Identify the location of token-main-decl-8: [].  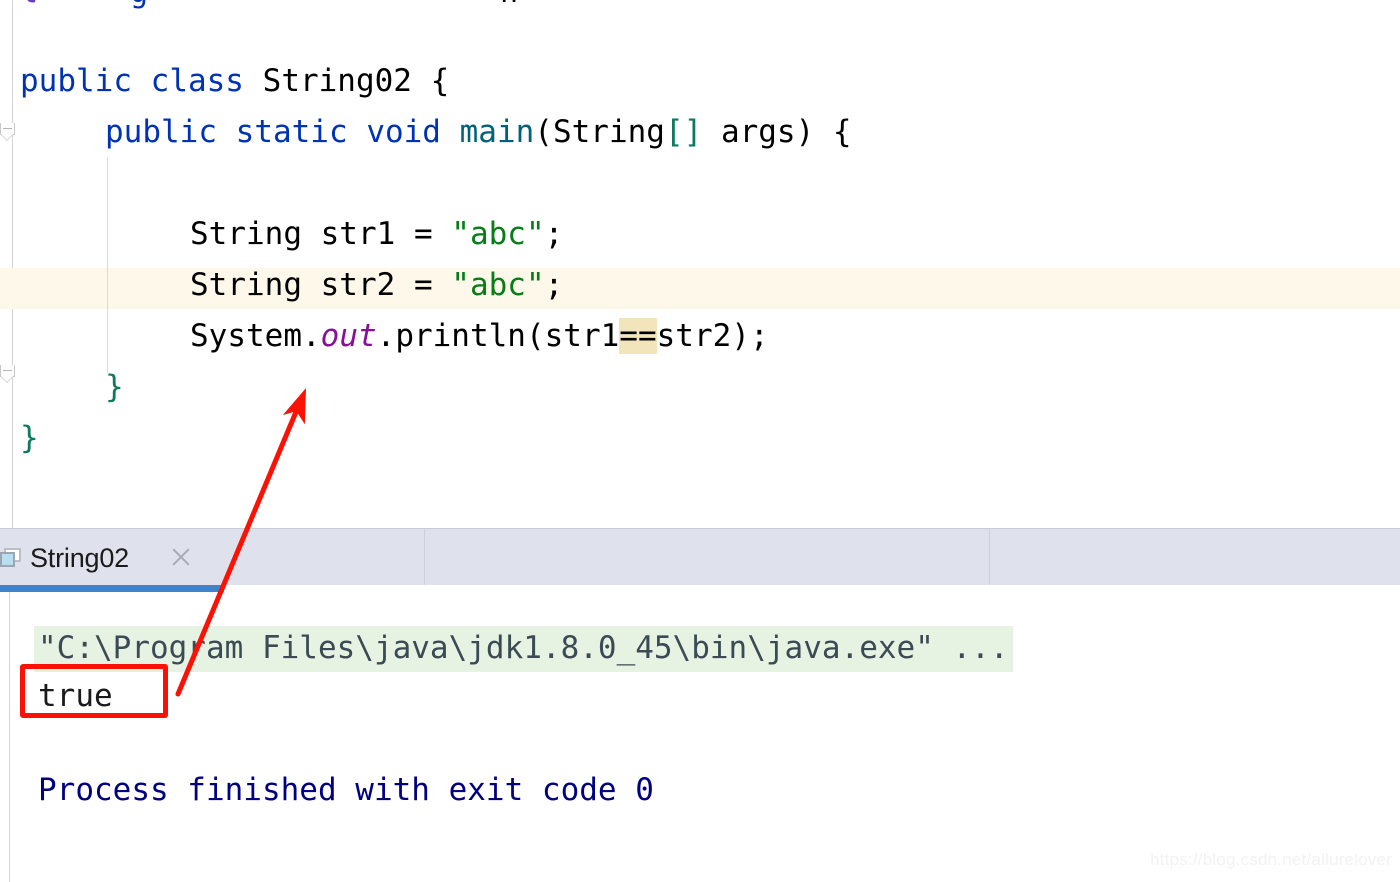
(683, 132).